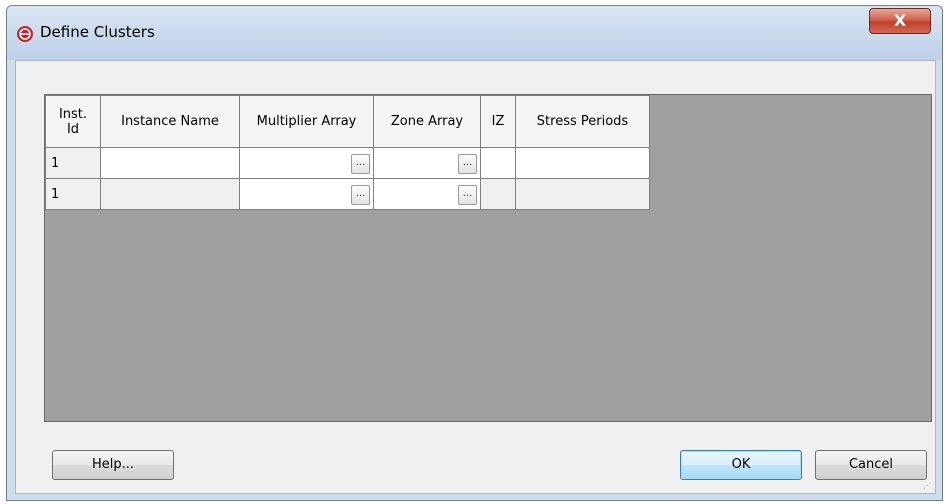 This screenshot has height=504, width=948. What do you see at coordinates (928, 486) in the screenshot?
I see `resize-grip-icon: ⋰` at bounding box center [928, 486].